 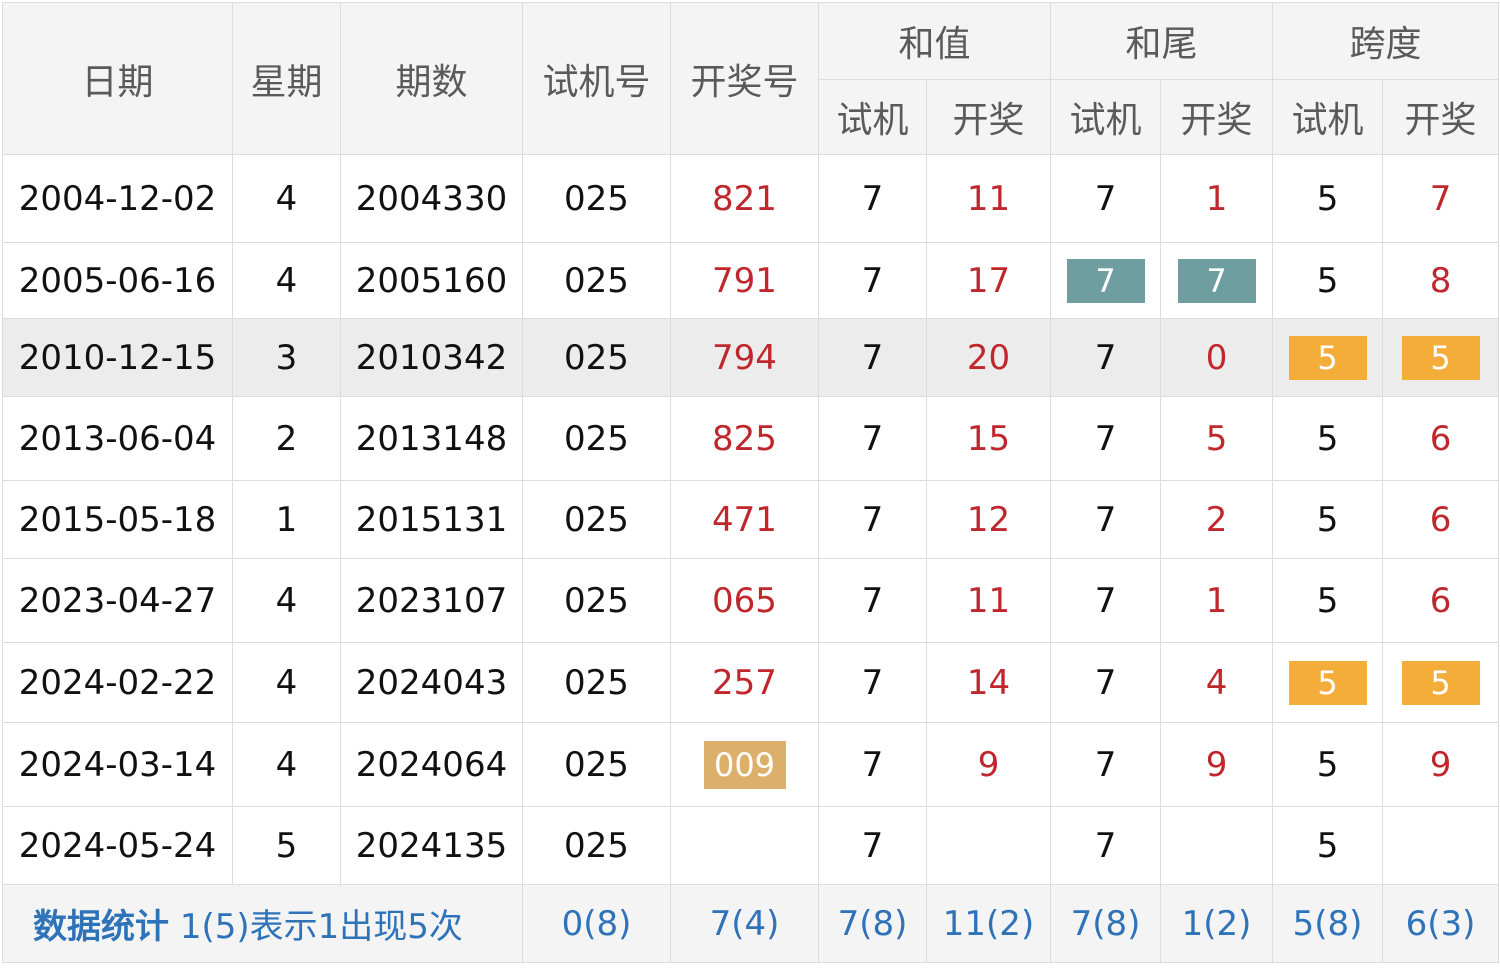 I want to click on stat-trial: 0(8), so click(x=596, y=923).